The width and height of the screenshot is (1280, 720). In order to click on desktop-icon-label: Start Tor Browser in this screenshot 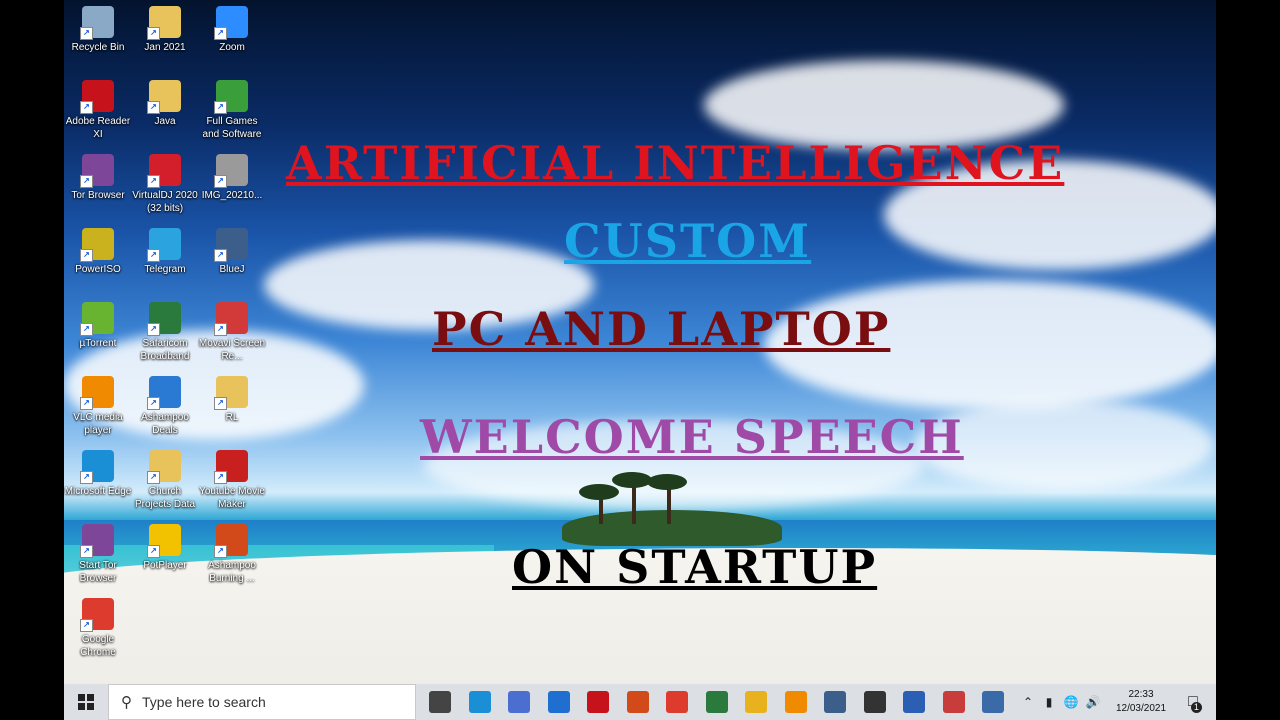, I will do `click(98, 572)`.